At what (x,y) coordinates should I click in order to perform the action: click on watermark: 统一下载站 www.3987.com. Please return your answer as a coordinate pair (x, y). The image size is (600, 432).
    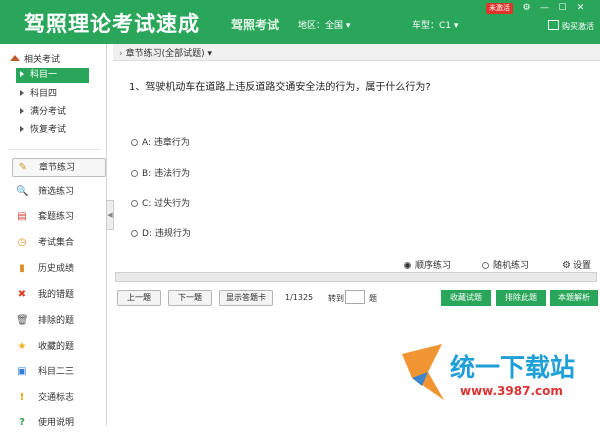
    Looking at the image, I should click on (498, 382).